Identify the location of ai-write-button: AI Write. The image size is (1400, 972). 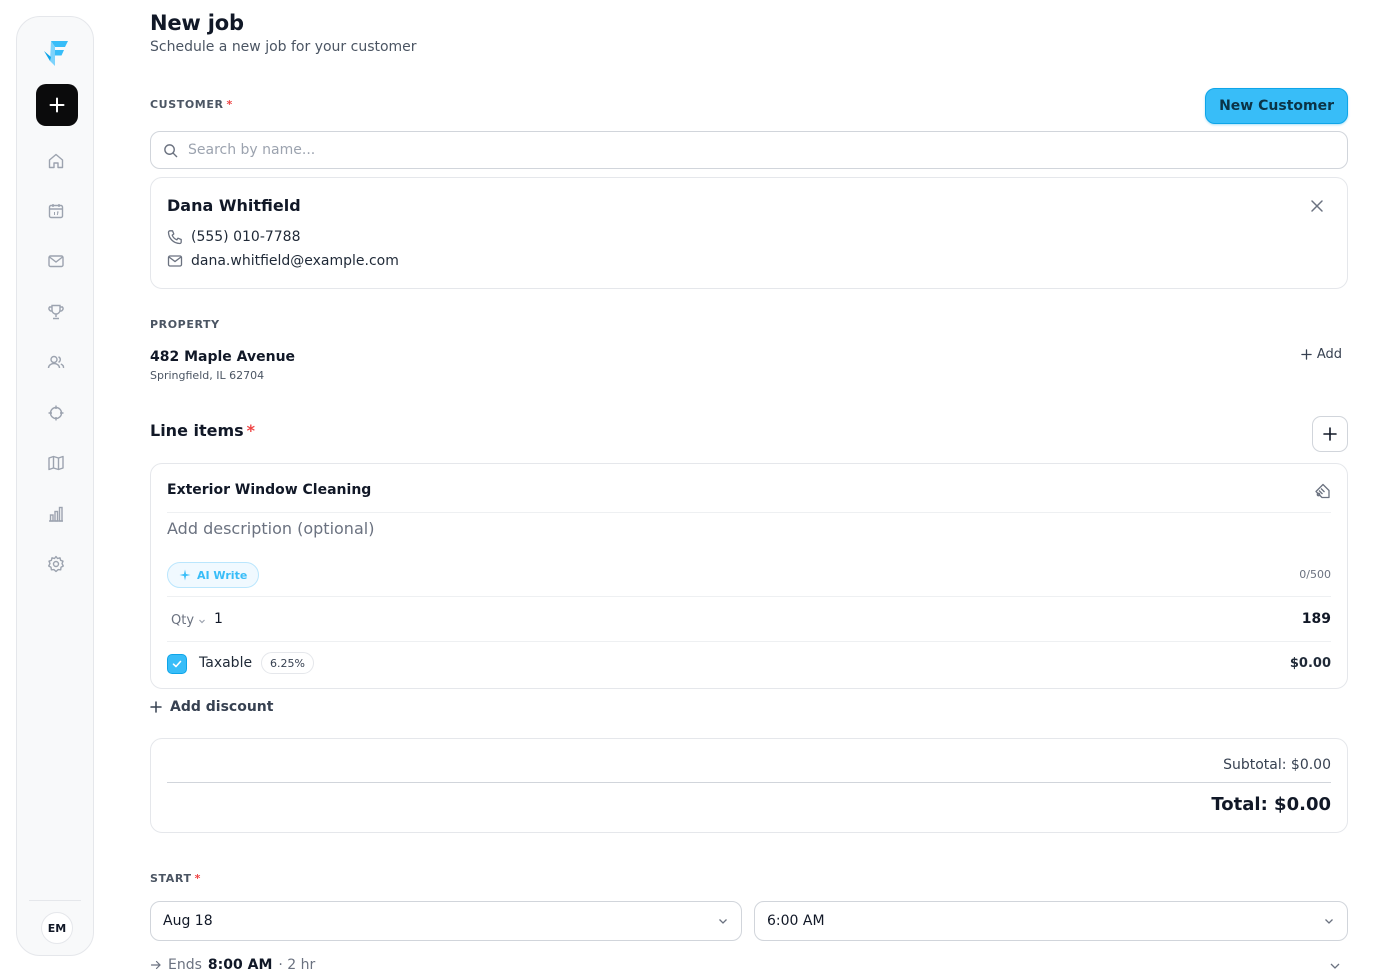
(213, 575).